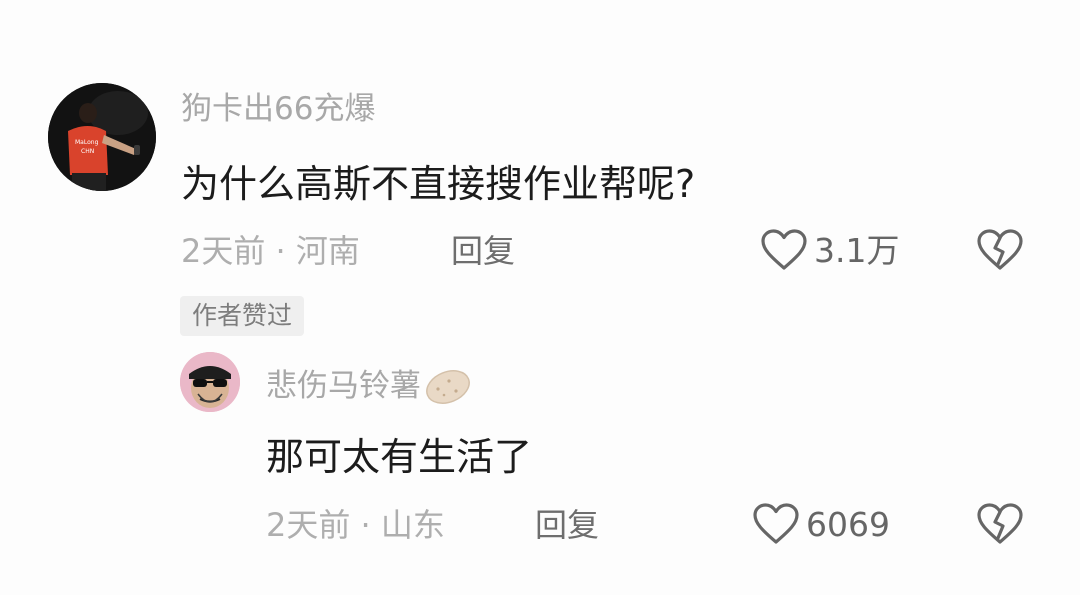 The height and width of the screenshot is (595, 1080). Describe the element at coordinates (848, 524) in the screenshot. I see `reply-like-count: 6069` at that location.